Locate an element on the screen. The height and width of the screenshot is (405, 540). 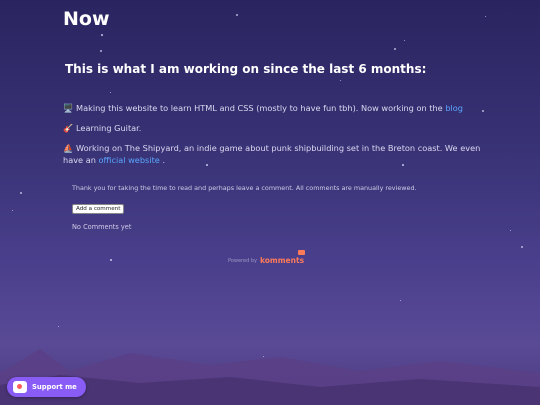
computer-icon: 🖥️ is located at coordinates (68, 108).